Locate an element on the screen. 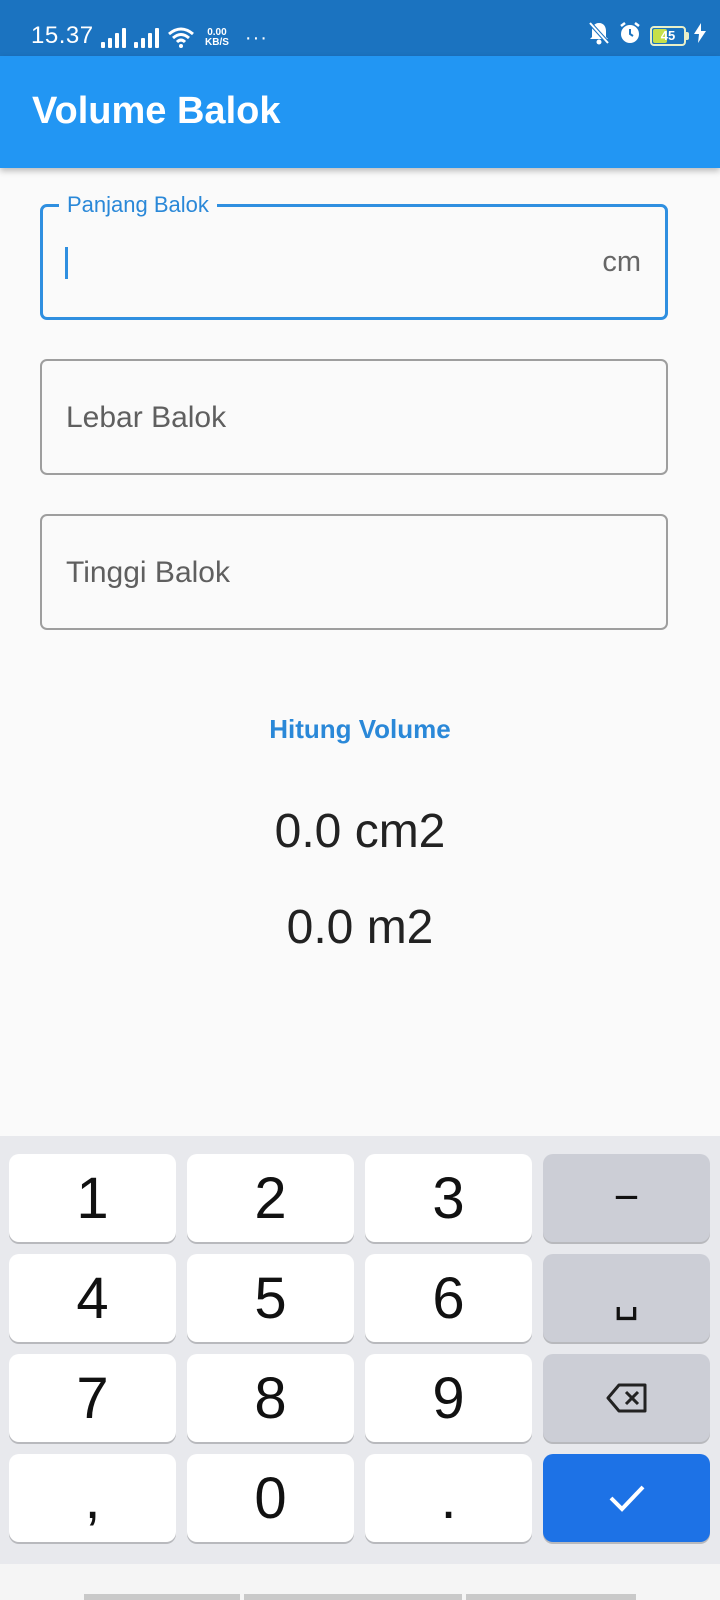 This screenshot has width=720, height=1600. tinggi-balok-field: Tinggi Balok is located at coordinates (354, 572).